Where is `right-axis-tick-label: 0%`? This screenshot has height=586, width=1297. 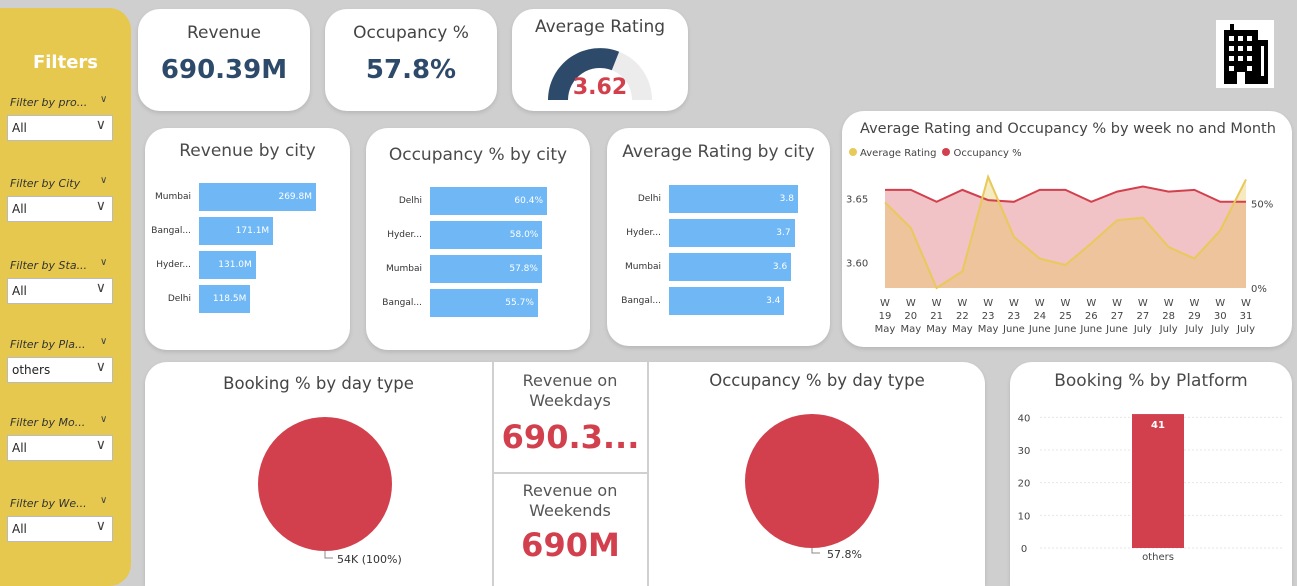 right-axis-tick-label: 0% is located at coordinates (1259, 289).